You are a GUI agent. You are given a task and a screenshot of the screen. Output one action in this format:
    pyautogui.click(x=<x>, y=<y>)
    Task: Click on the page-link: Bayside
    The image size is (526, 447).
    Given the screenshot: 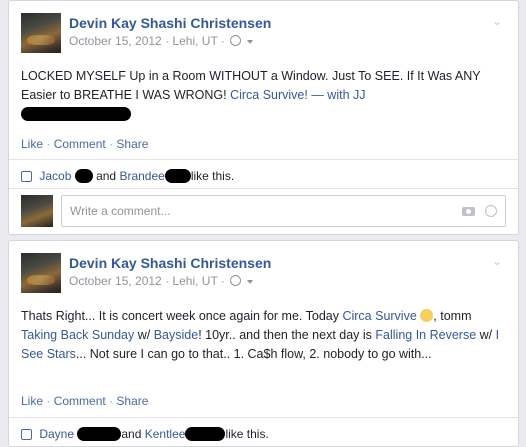 What is the action you would take?
    pyautogui.click(x=176, y=335)
    